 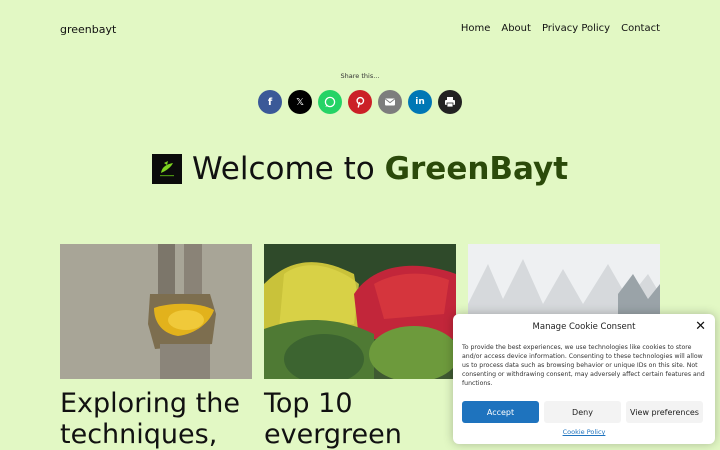 I want to click on share-linkedin-button: in, so click(x=420, y=102).